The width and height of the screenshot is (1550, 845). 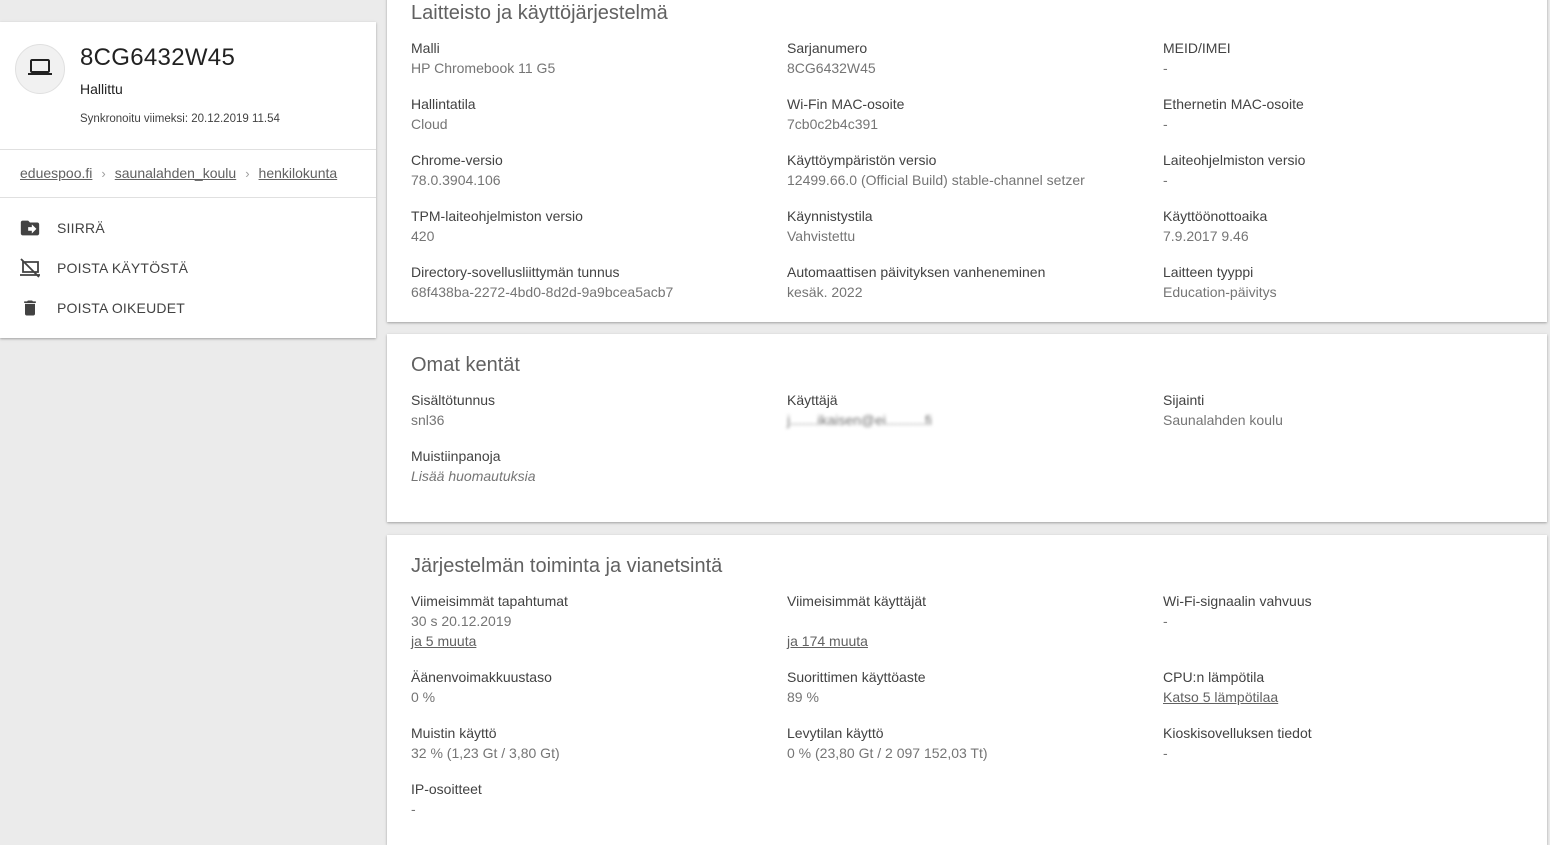 I want to click on disable-button: POISTA KÄYTÖSTÄ, so click(x=103, y=268).